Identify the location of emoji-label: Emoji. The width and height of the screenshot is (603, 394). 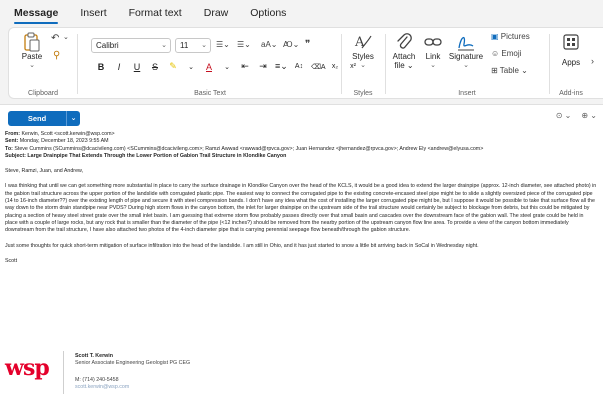
(511, 53).